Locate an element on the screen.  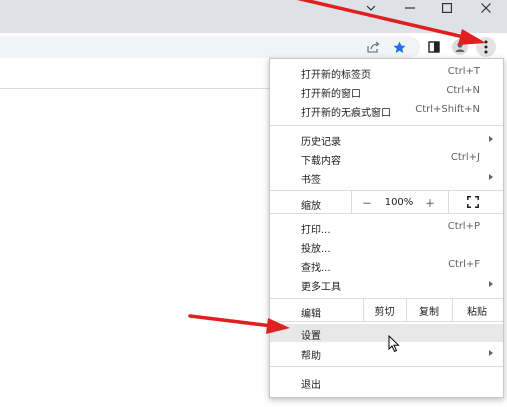
browser-toolbar is located at coordinates (253, 46).